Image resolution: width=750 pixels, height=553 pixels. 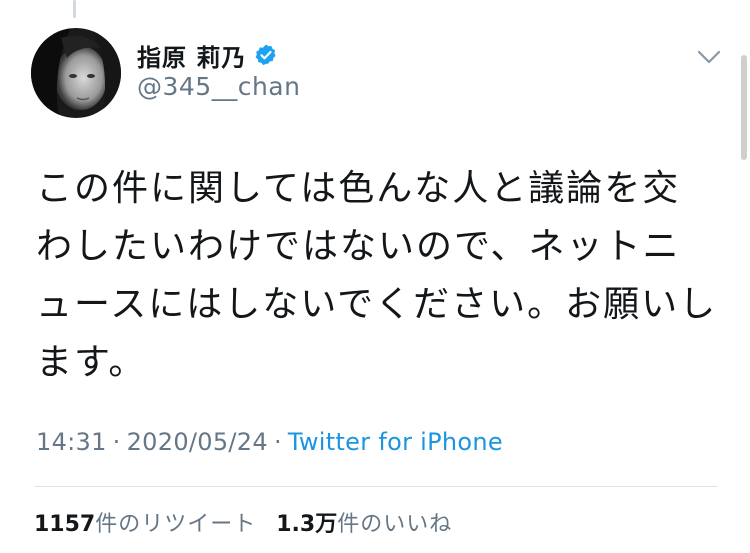 I want to click on divider, so click(x=376, y=486).